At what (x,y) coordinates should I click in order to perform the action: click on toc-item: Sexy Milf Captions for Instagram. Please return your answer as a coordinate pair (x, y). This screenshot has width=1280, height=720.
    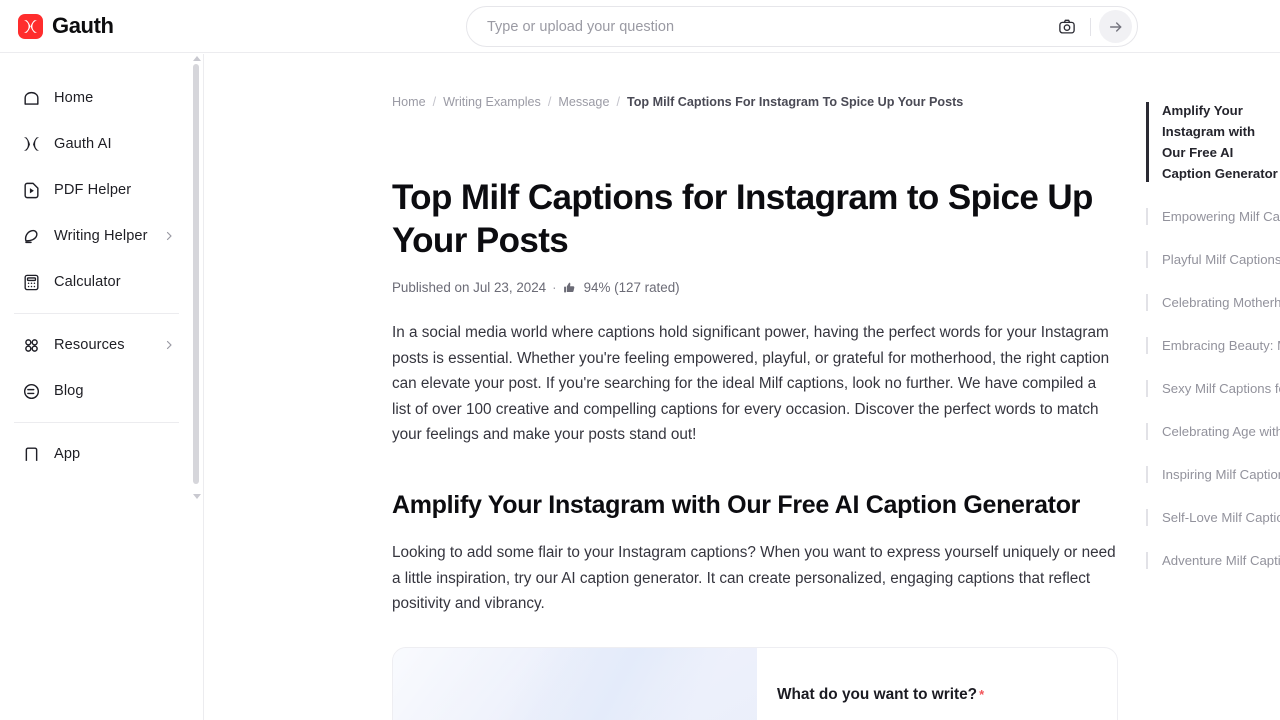
    Looking at the image, I should click on (1213, 388).